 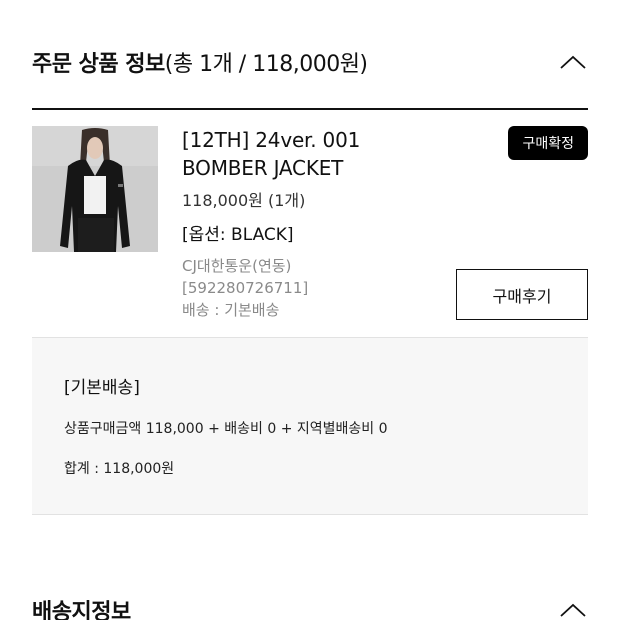 I want to click on shipping-info: CJ대한통운(연동) [592280726711] 배송 : 기본배송, so click(x=245, y=288).